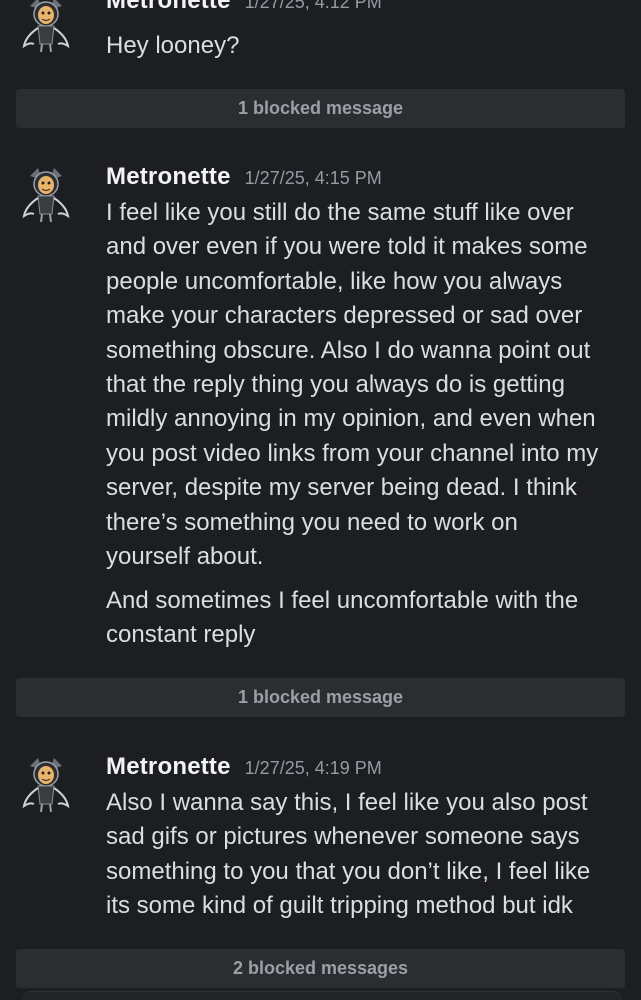  I want to click on message-composer-edge, so click(322, 995).